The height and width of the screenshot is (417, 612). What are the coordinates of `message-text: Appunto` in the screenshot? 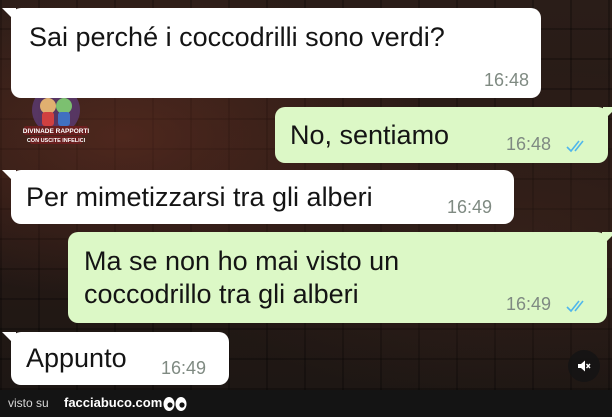 It's located at (76, 358).